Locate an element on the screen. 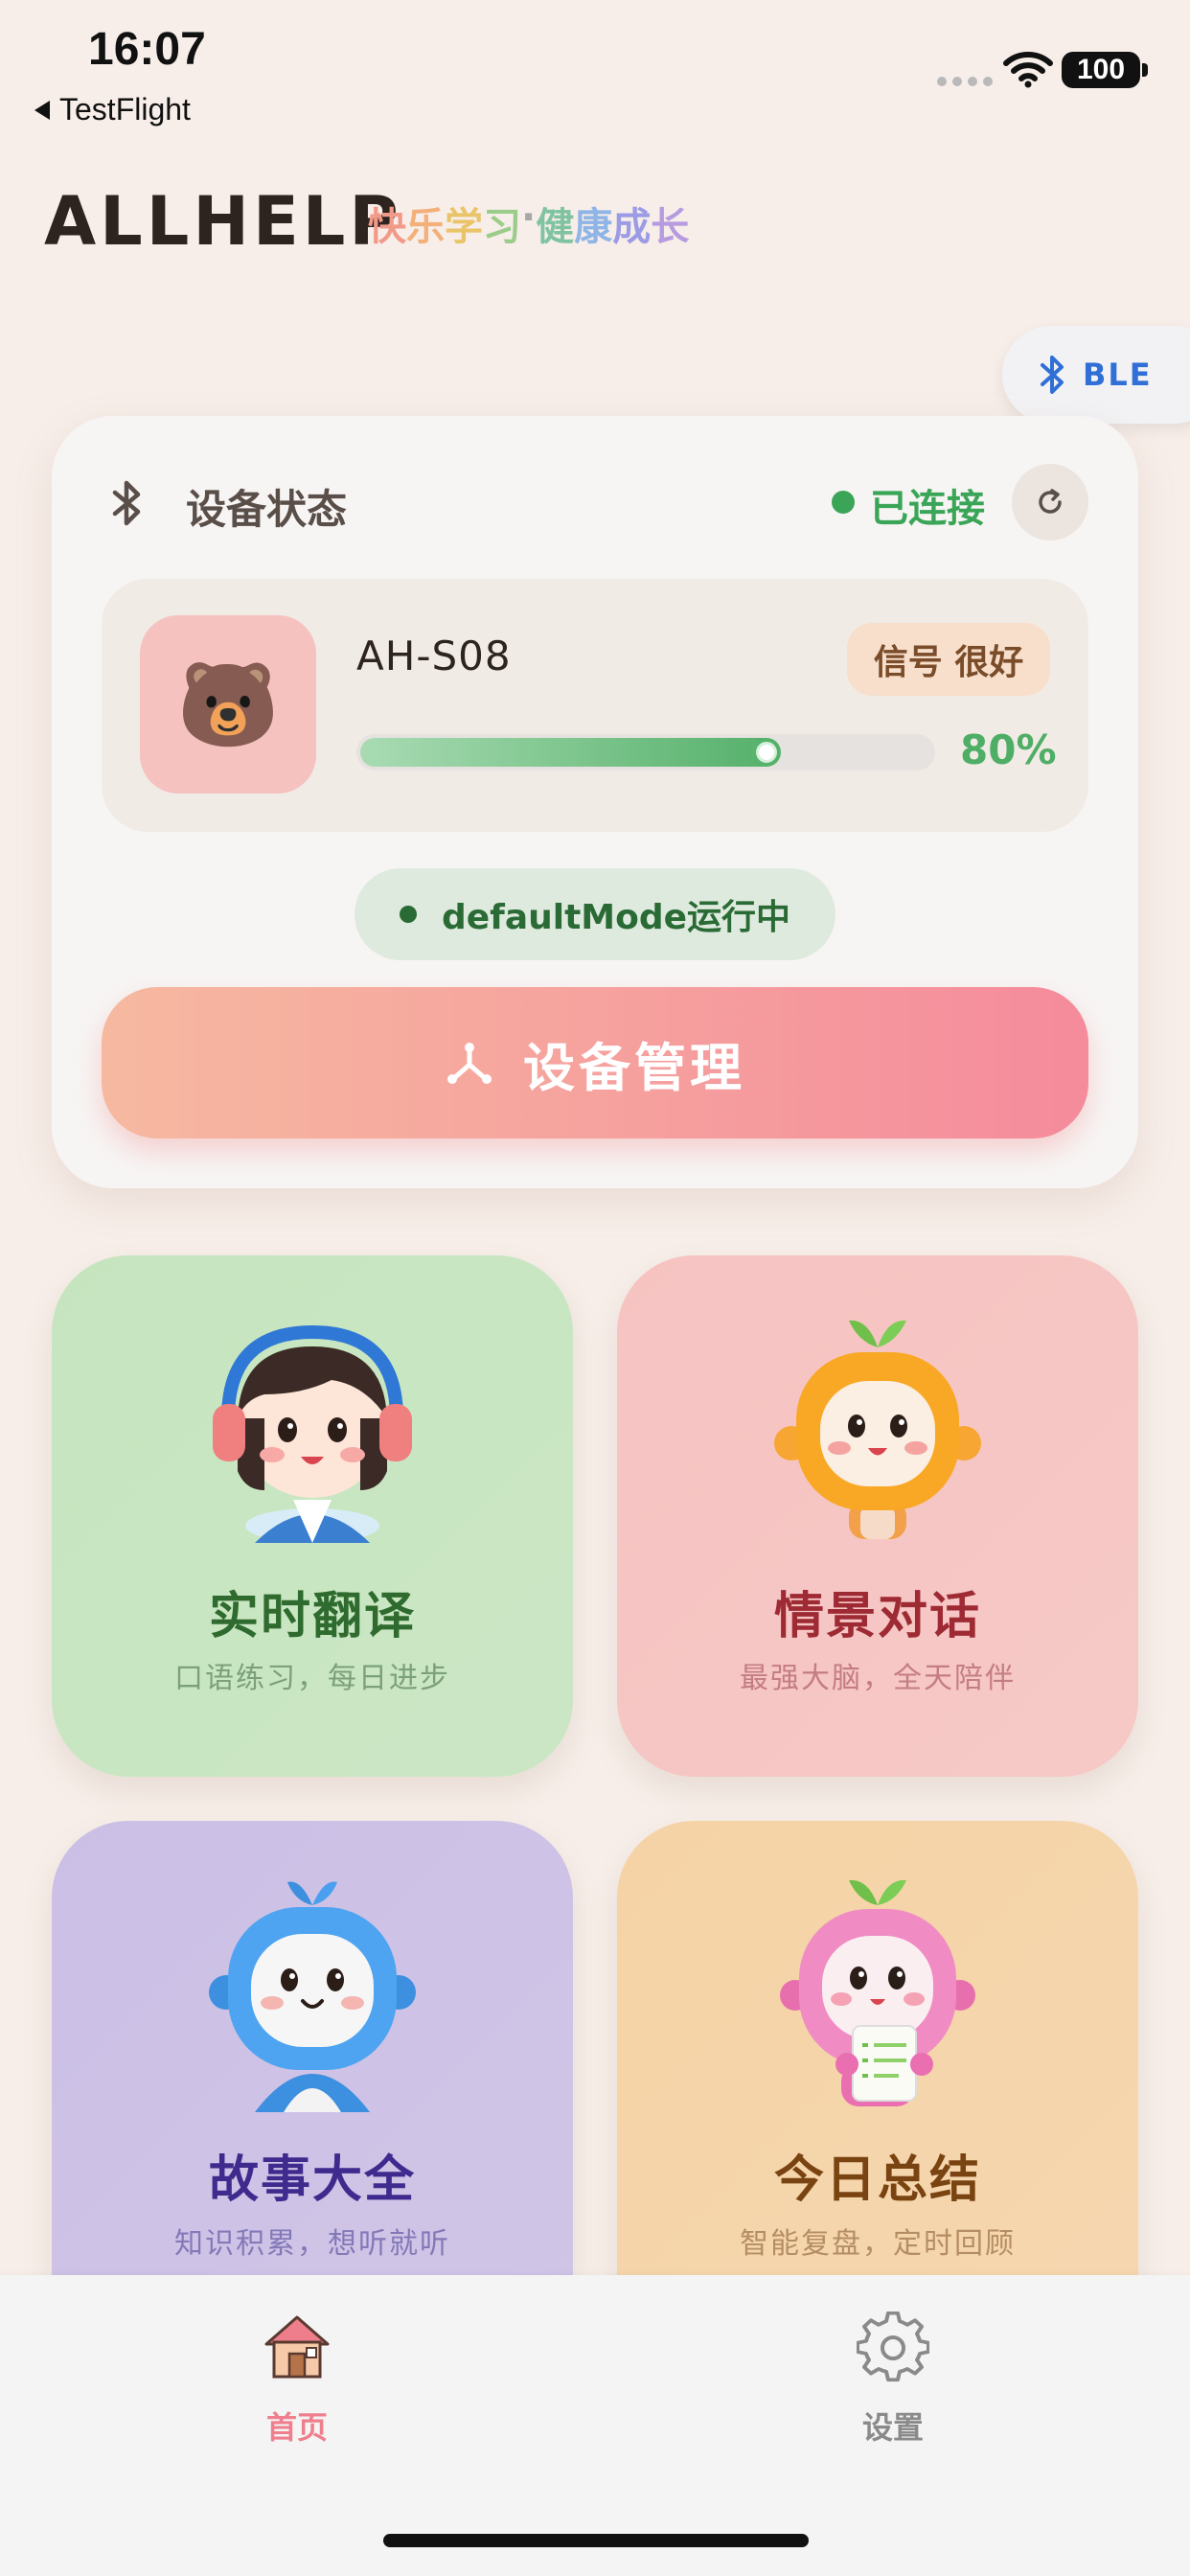  ble-label: BLE is located at coordinates (1118, 374).